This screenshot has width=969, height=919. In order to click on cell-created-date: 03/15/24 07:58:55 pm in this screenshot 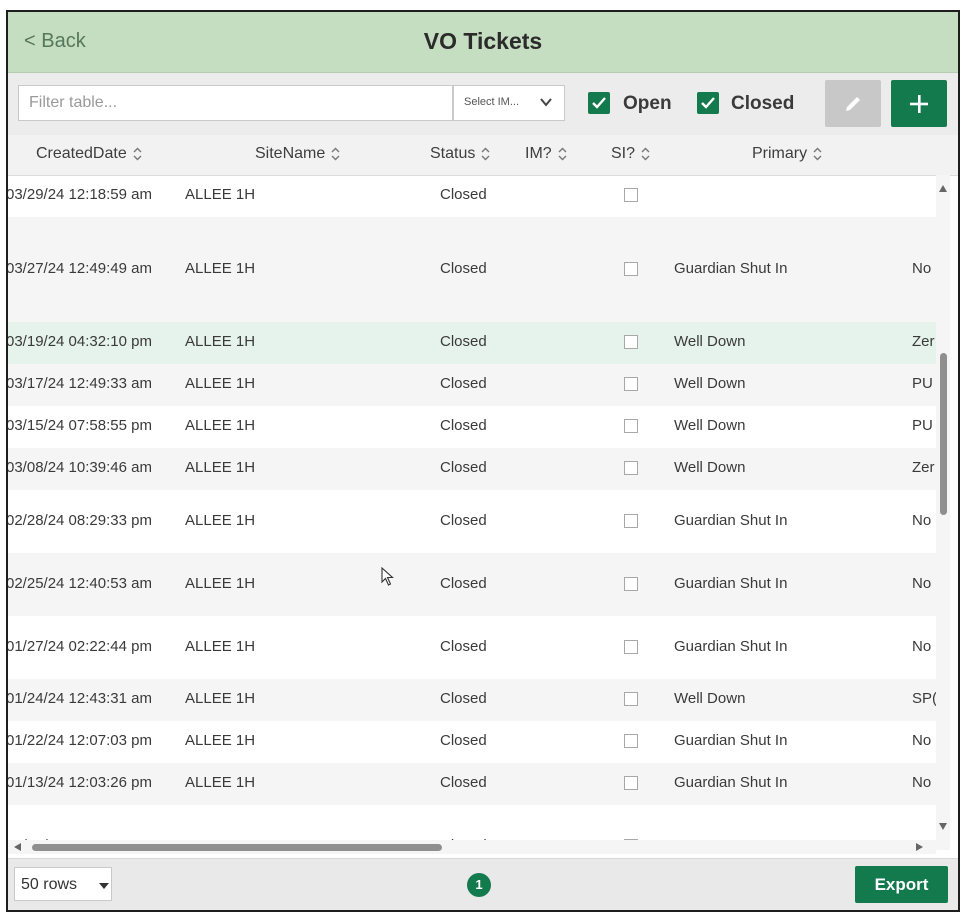, I will do `click(80, 425)`.